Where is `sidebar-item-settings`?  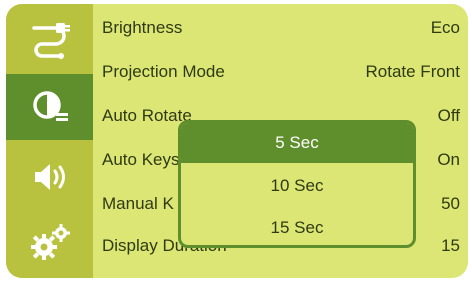
sidebar-item-settings is located at coordinates (49, 243).